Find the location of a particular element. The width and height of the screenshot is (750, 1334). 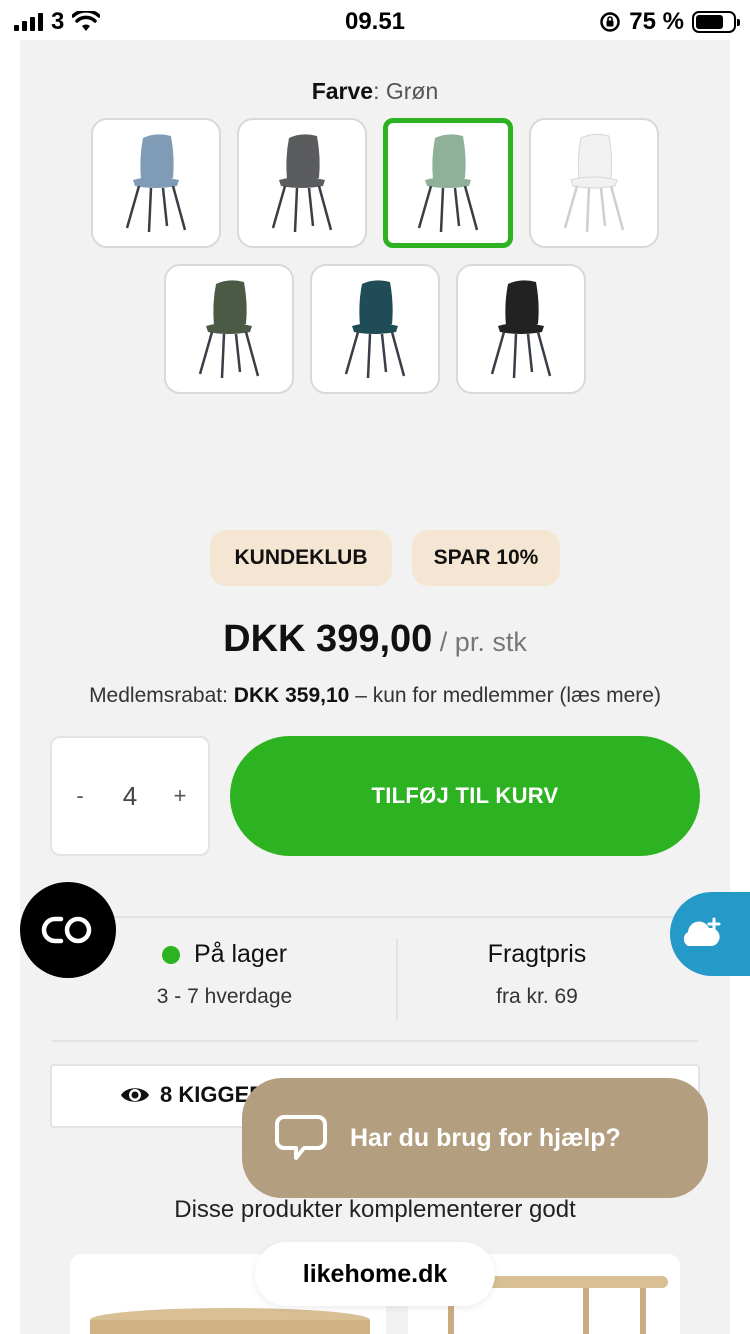

status-bar: 3 09.51 75 % is located at coordinates (375, 20).